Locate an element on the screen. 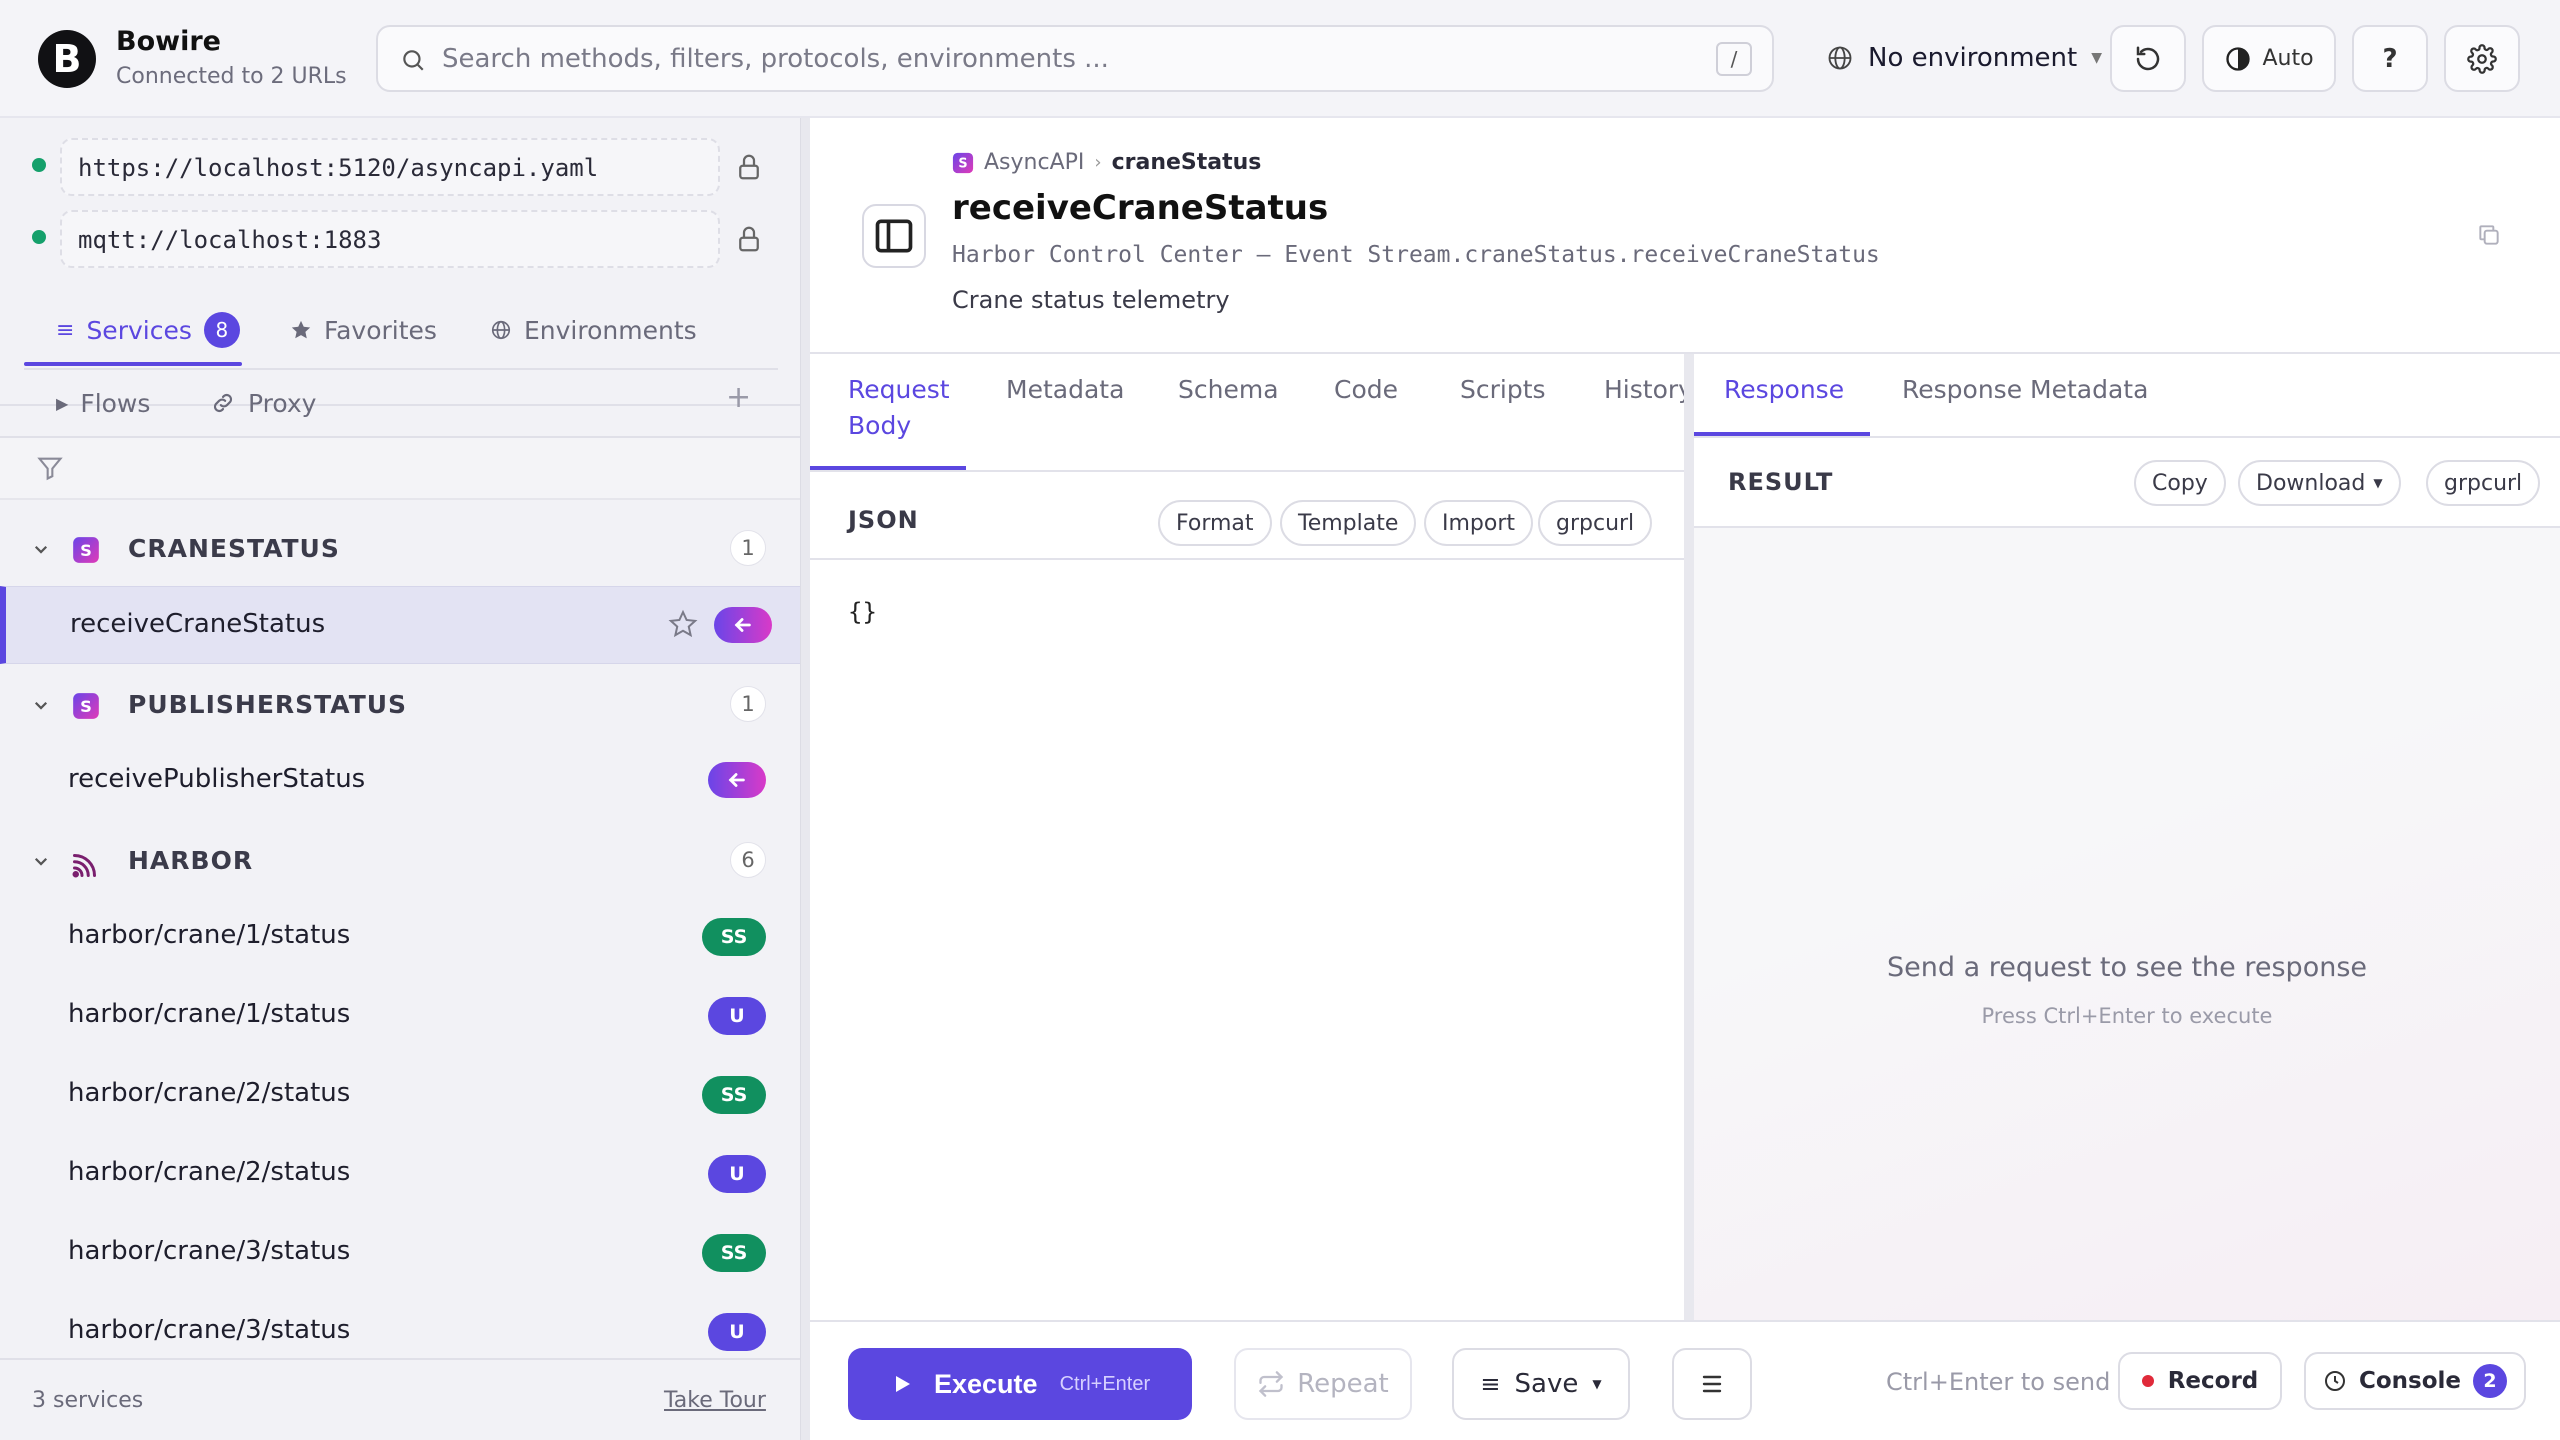 The height and width of the screenshot is (1440, 2560). service-group-harbor: HARBOR 6 is located at coordinates (400, 861).